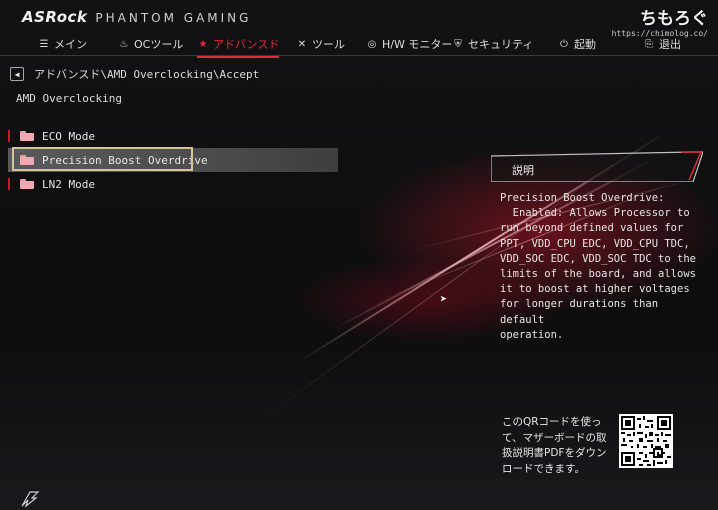 The image size is (718, 510). What do you see at coordinates (173, 18) in the screenshot?
I see `product-line: PHANTOM GAMING` at bounding box center [173, 18].